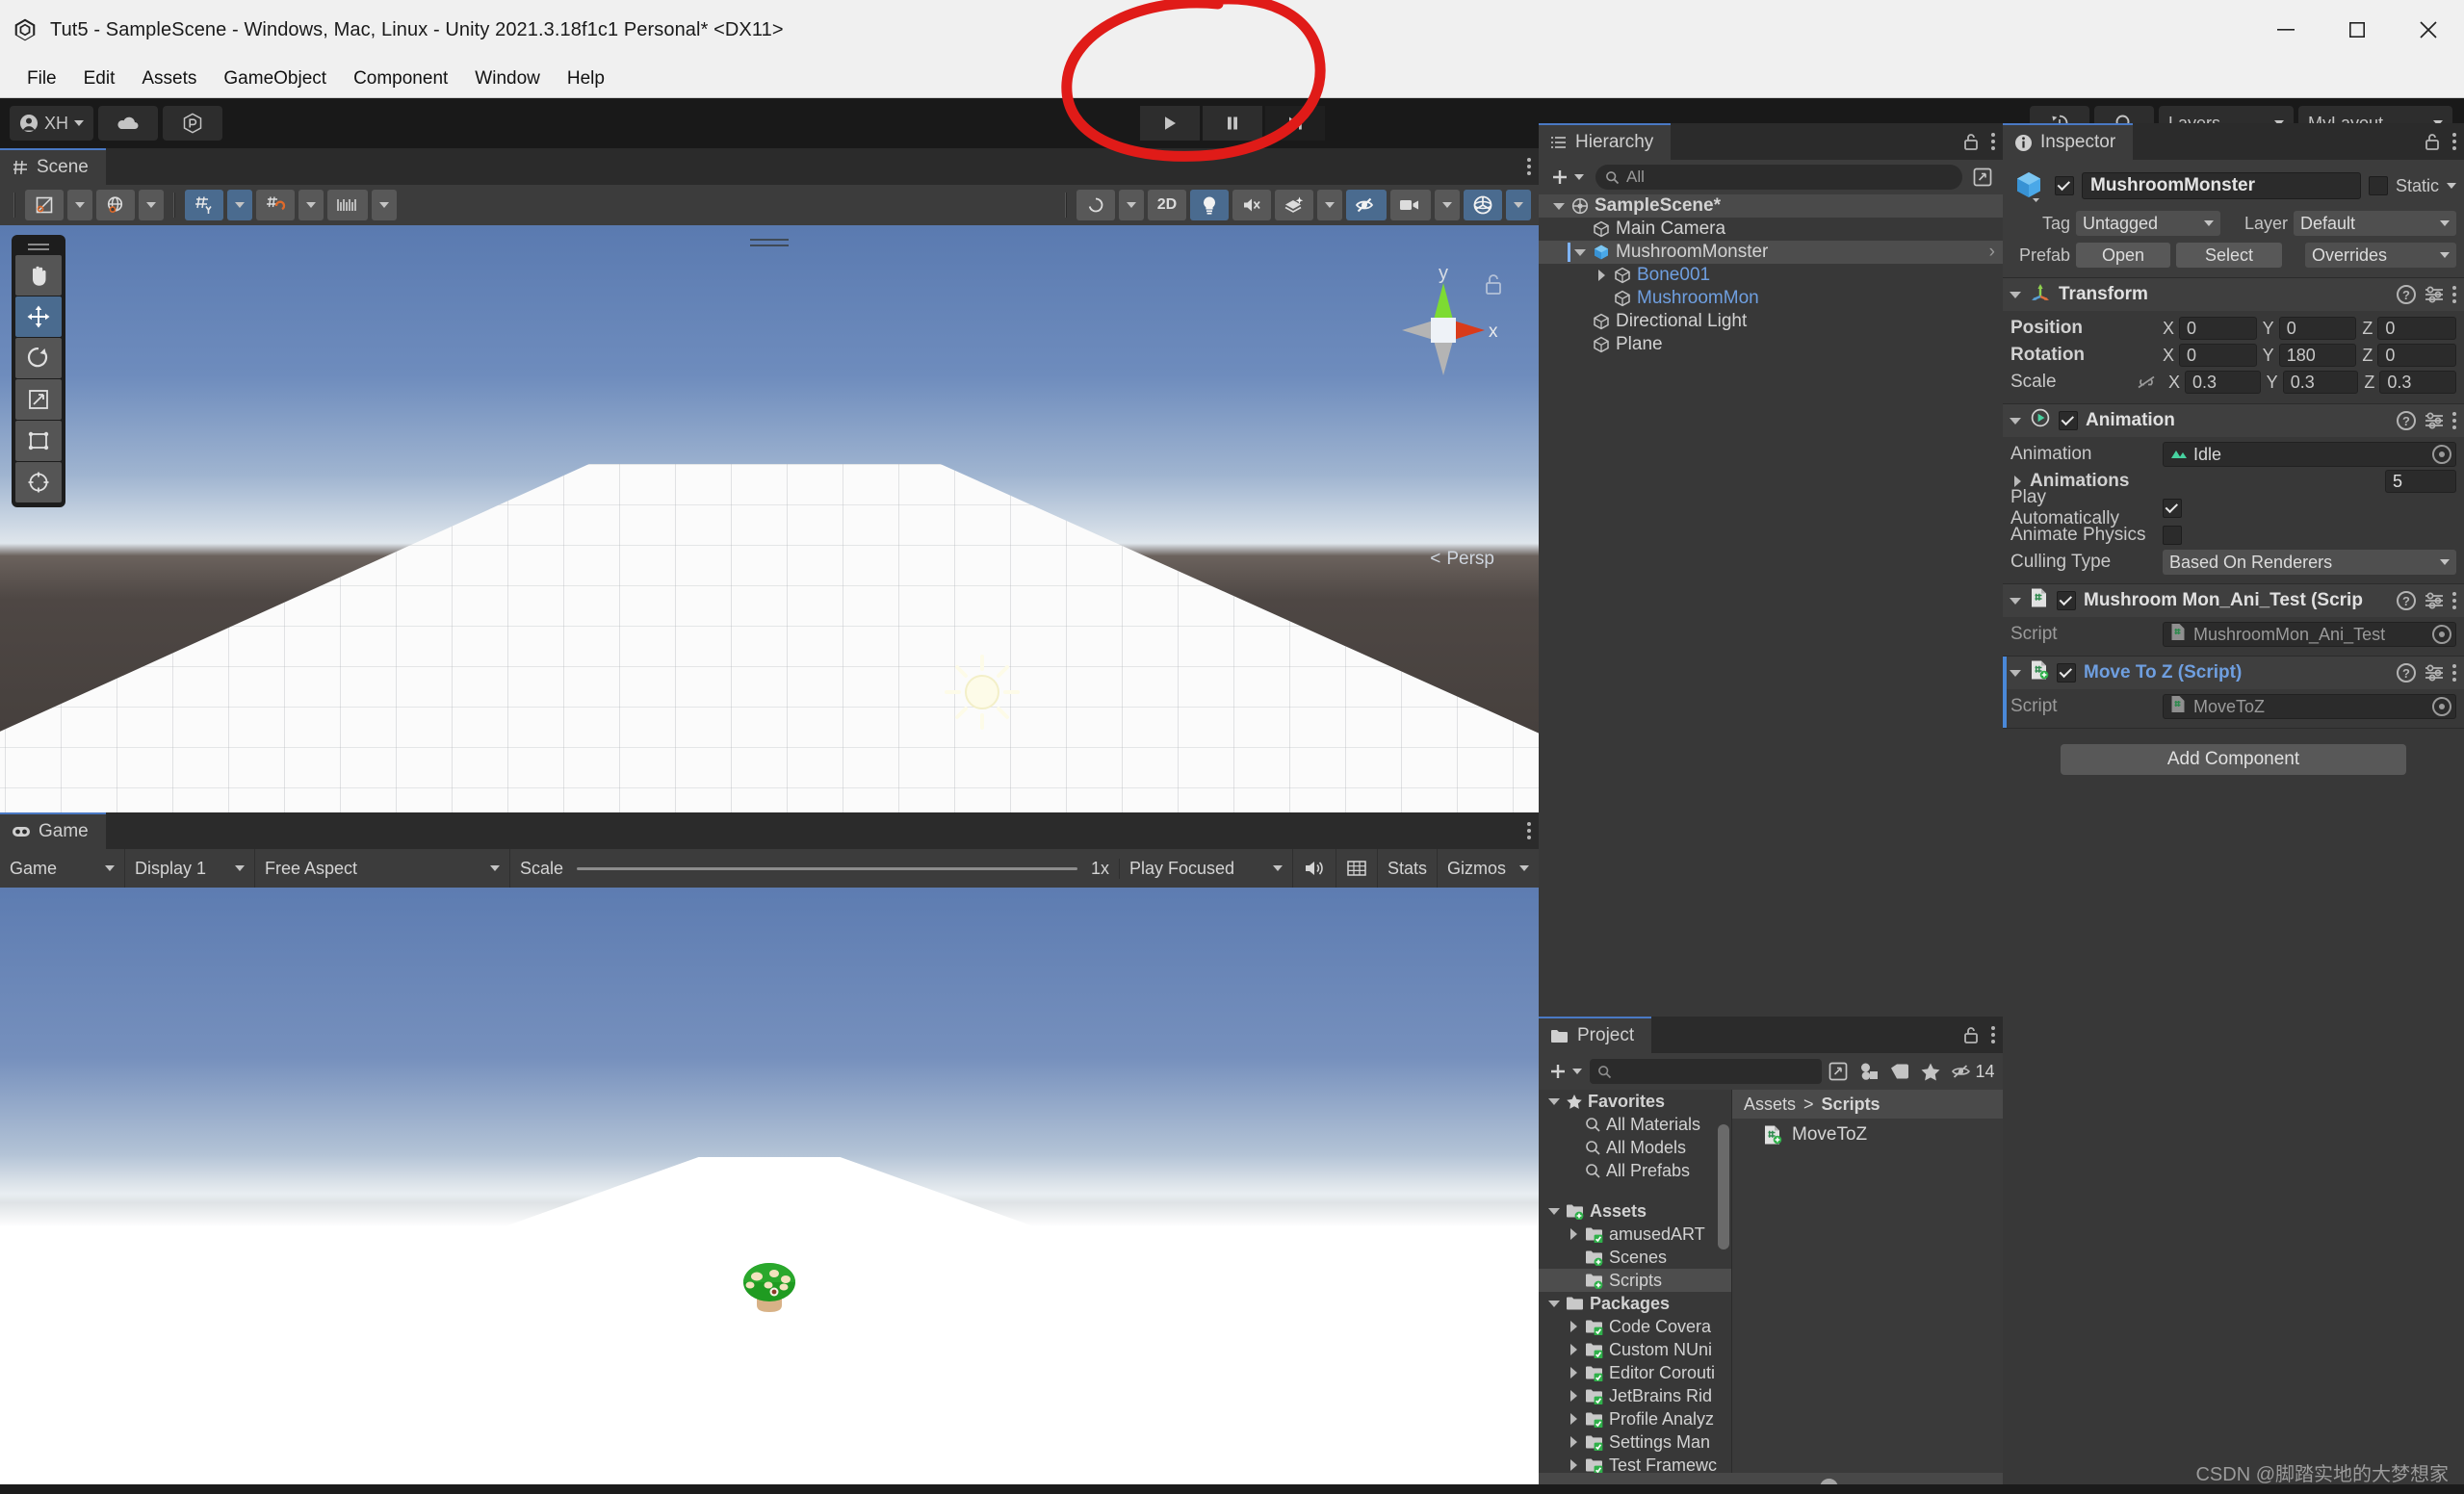  What do you see at coordinates (38, 482) in the screenshot?
I see `transform-tool-button` at bounding box center [38, 482].